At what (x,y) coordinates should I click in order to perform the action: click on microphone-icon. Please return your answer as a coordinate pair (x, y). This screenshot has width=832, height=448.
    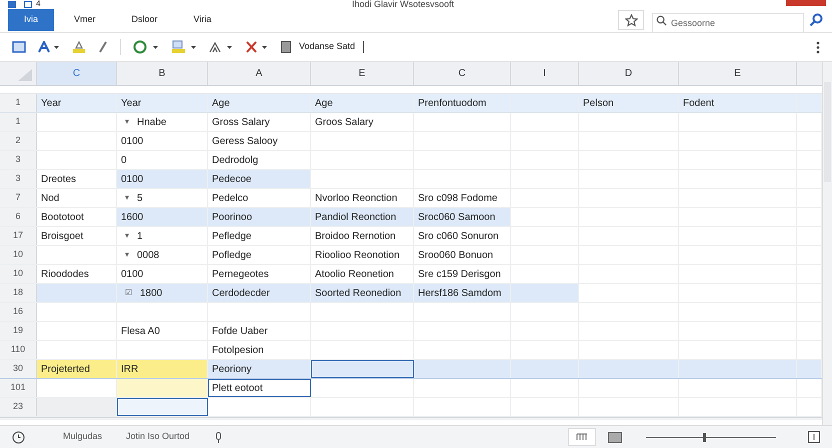
    Looking at the image, I should click on (218, 437).